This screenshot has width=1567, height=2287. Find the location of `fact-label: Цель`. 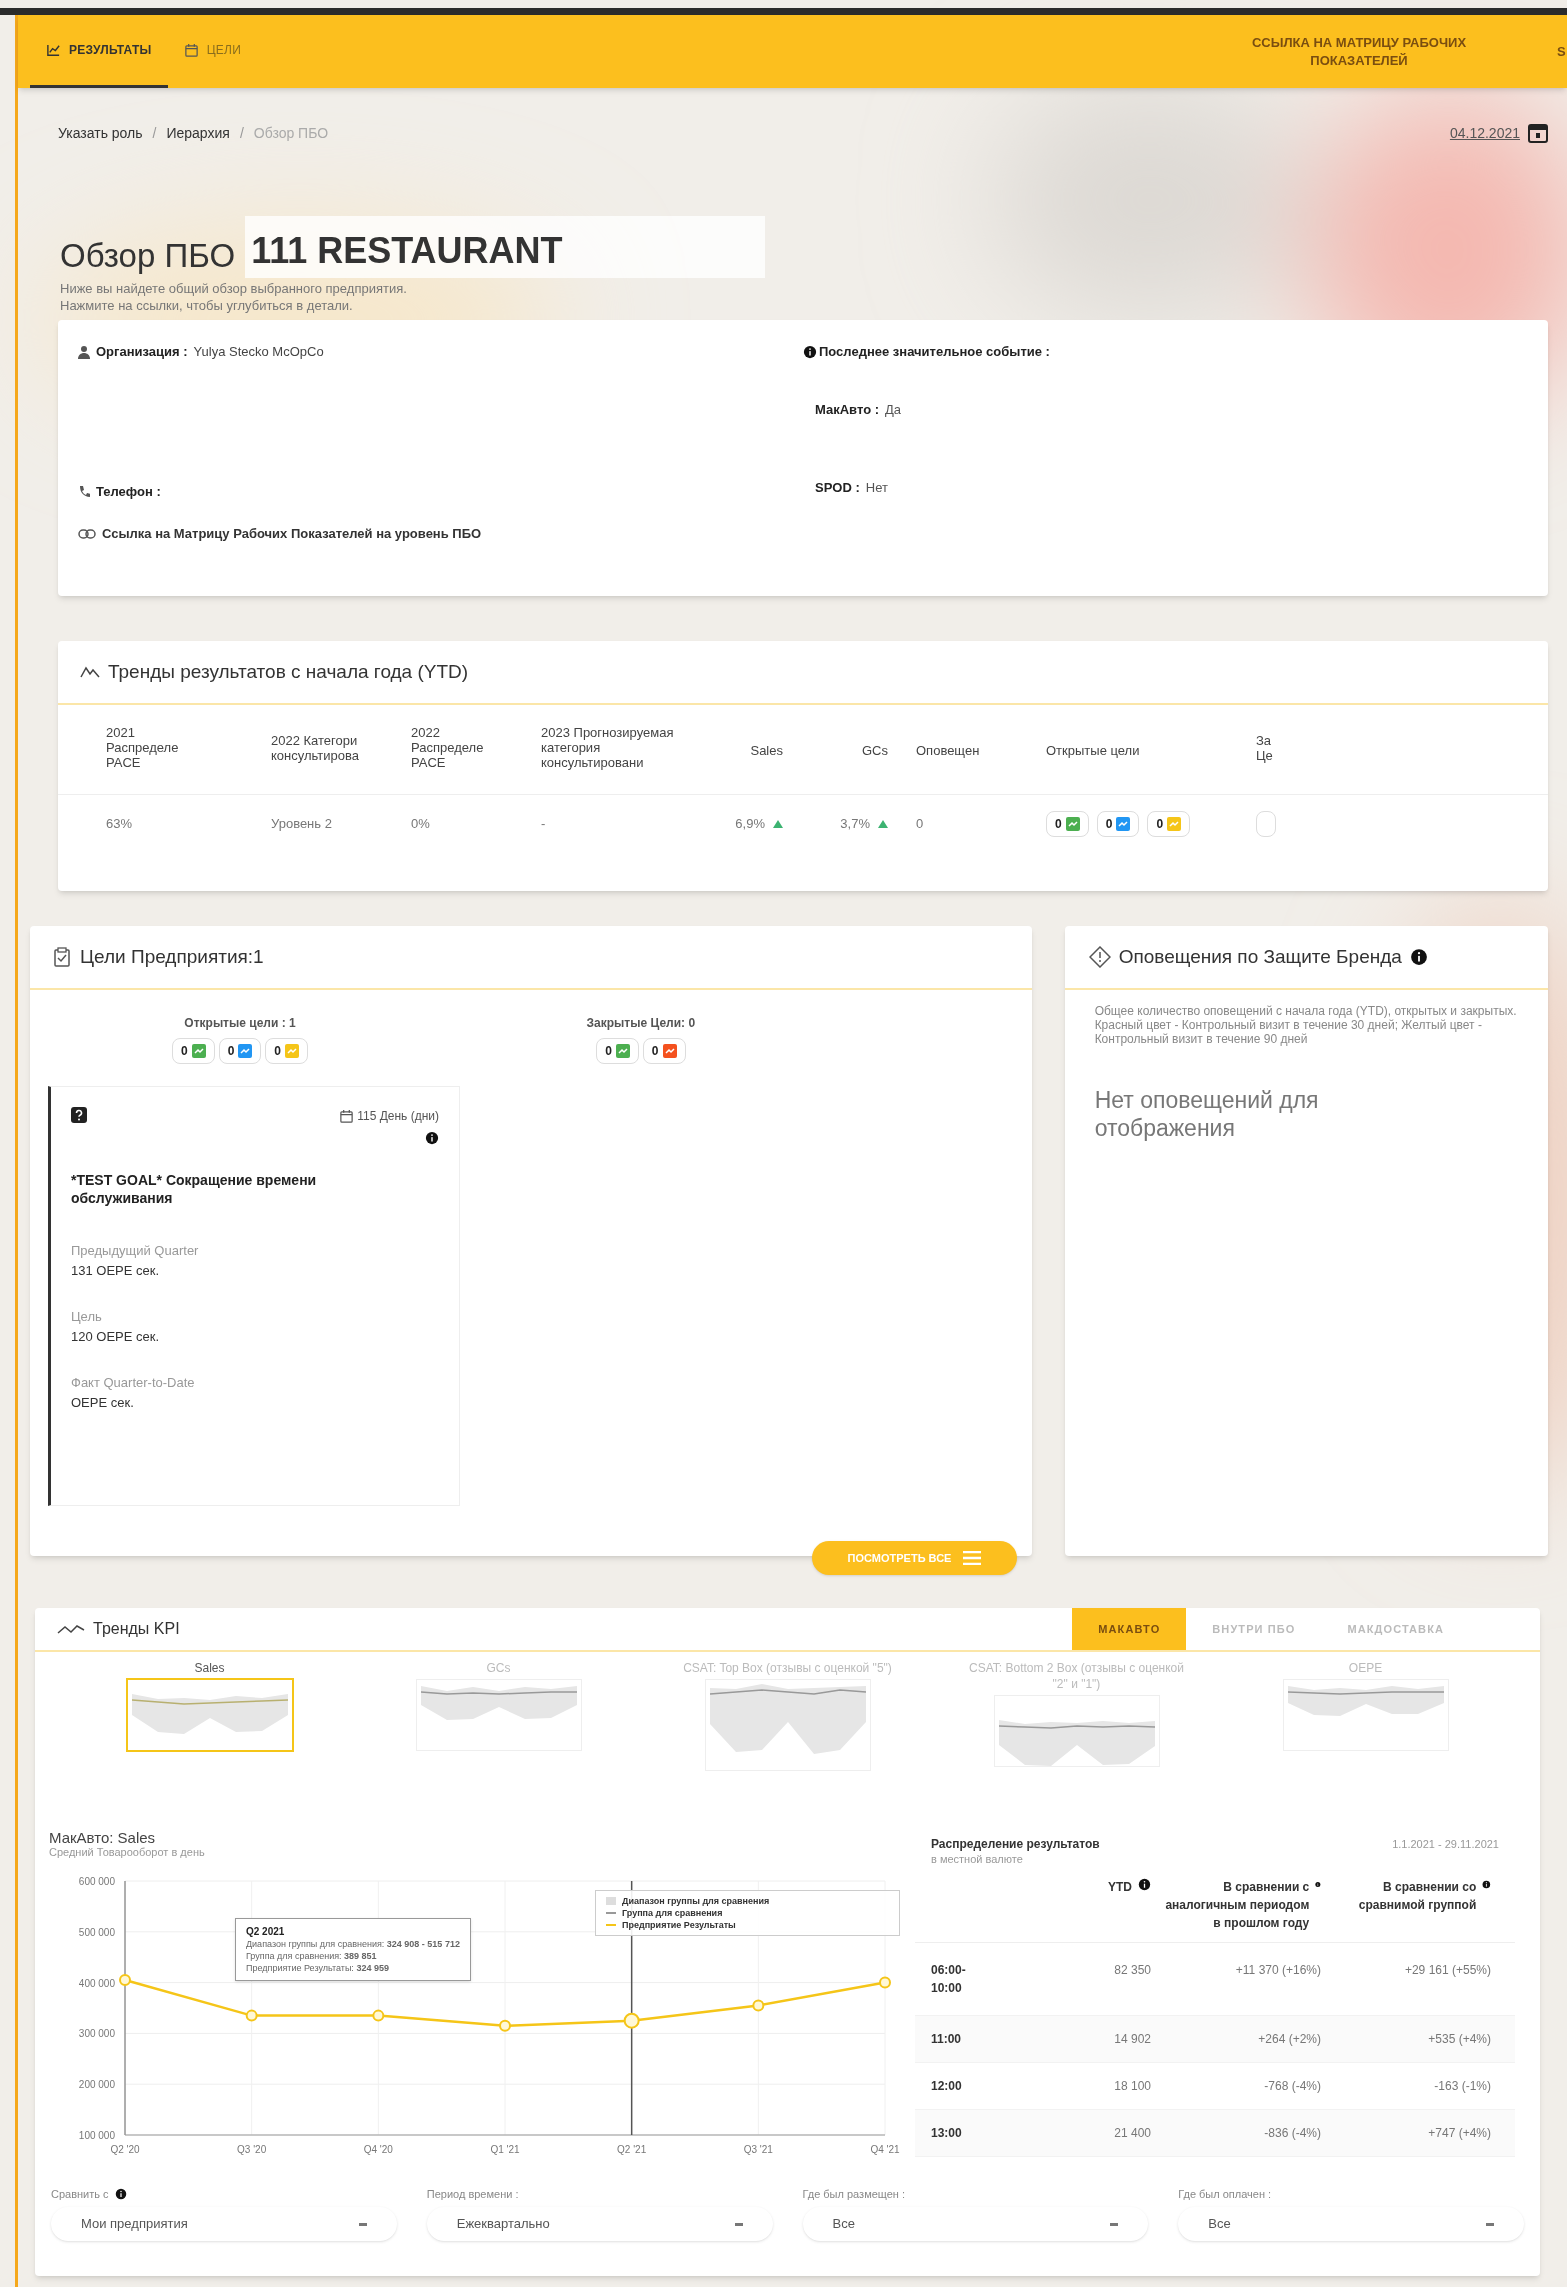

fact-label: Цель is located at coordinates (87, 1317).